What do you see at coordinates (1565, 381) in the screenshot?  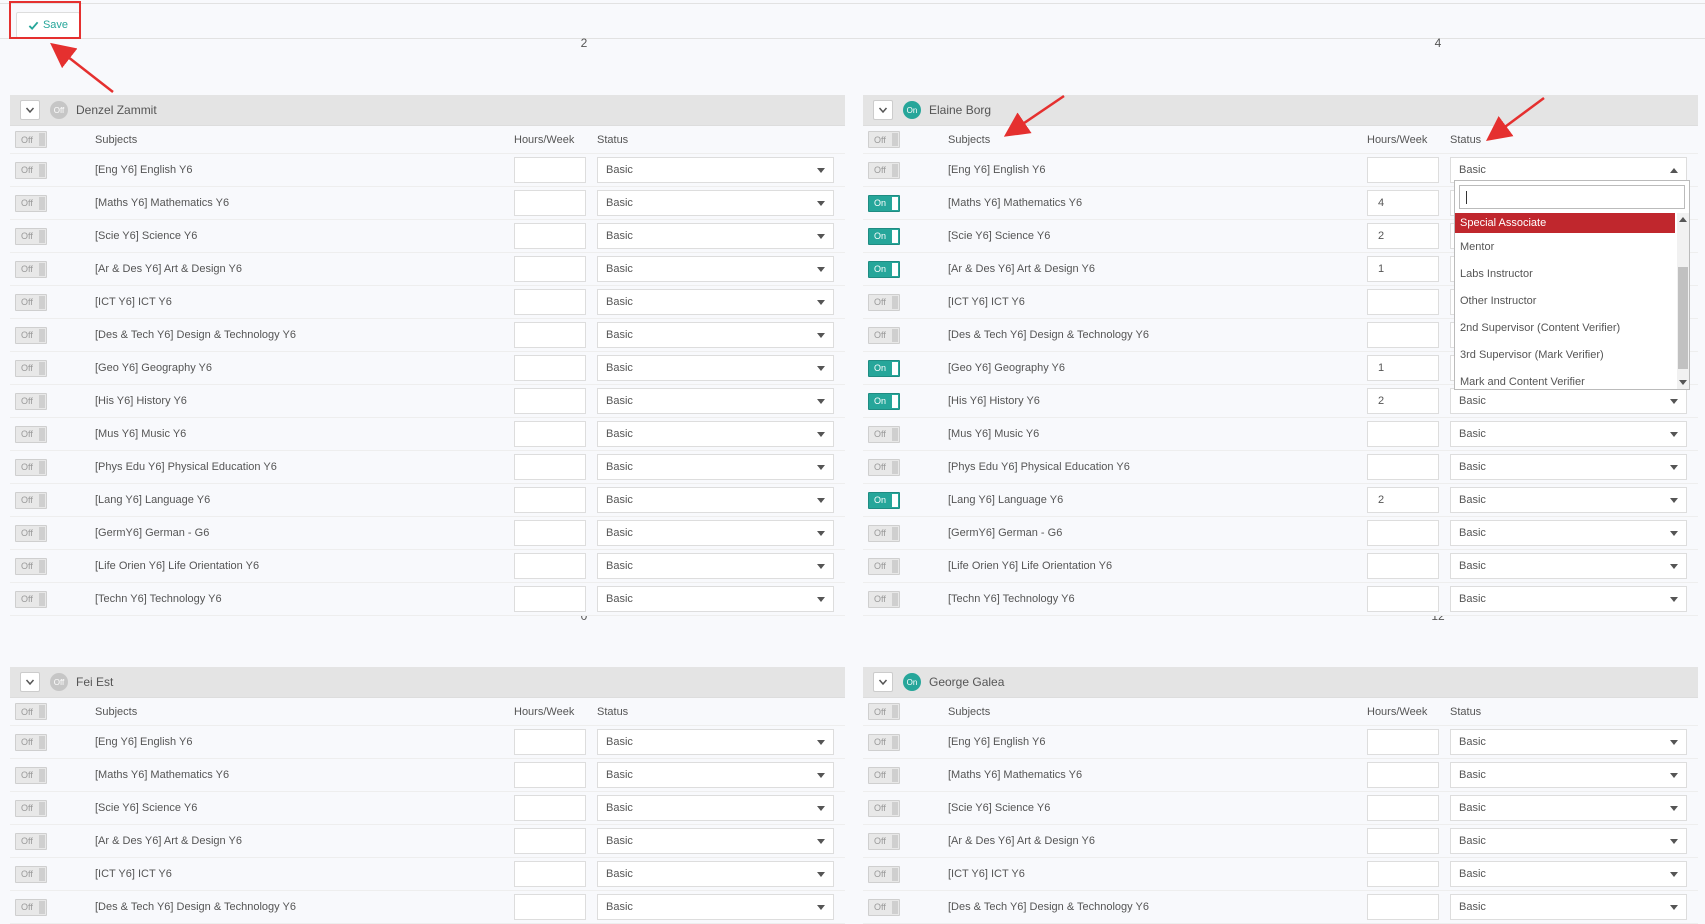 I see `dropdown-option: Mark and Content Verifier` at bounding box center [1565, 381].